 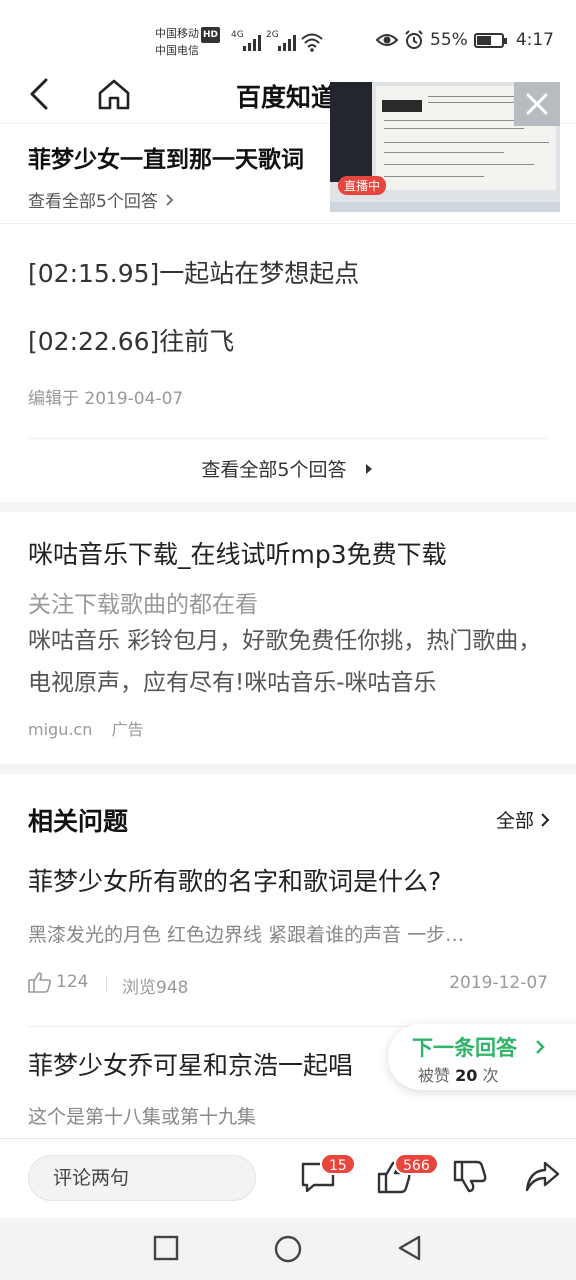 I want to click on signal-bars-1-icon, so click(x=252, y=42).